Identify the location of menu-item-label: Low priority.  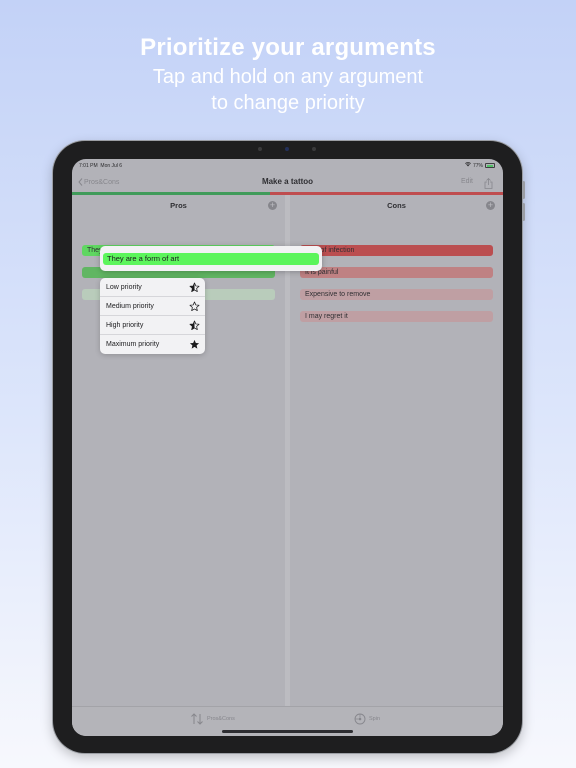
(124, 287).